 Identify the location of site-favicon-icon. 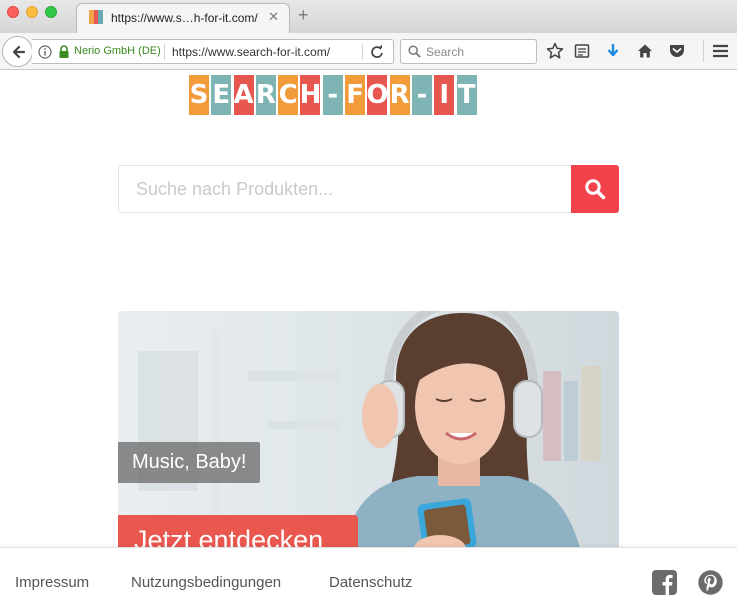
(96, 17).